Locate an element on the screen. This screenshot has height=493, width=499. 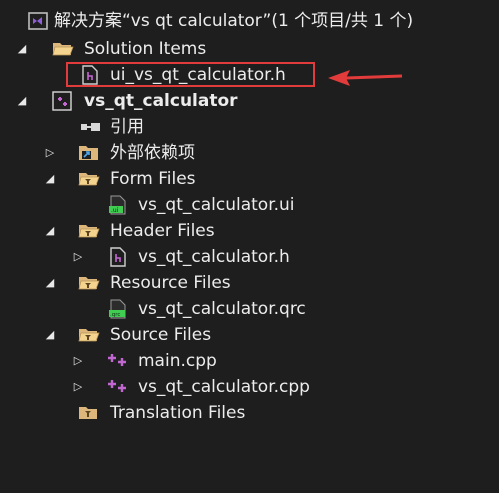
tree-row-source-calc: ▷ vs_qt_calculator.cpp is located at coordinates (249, 387).